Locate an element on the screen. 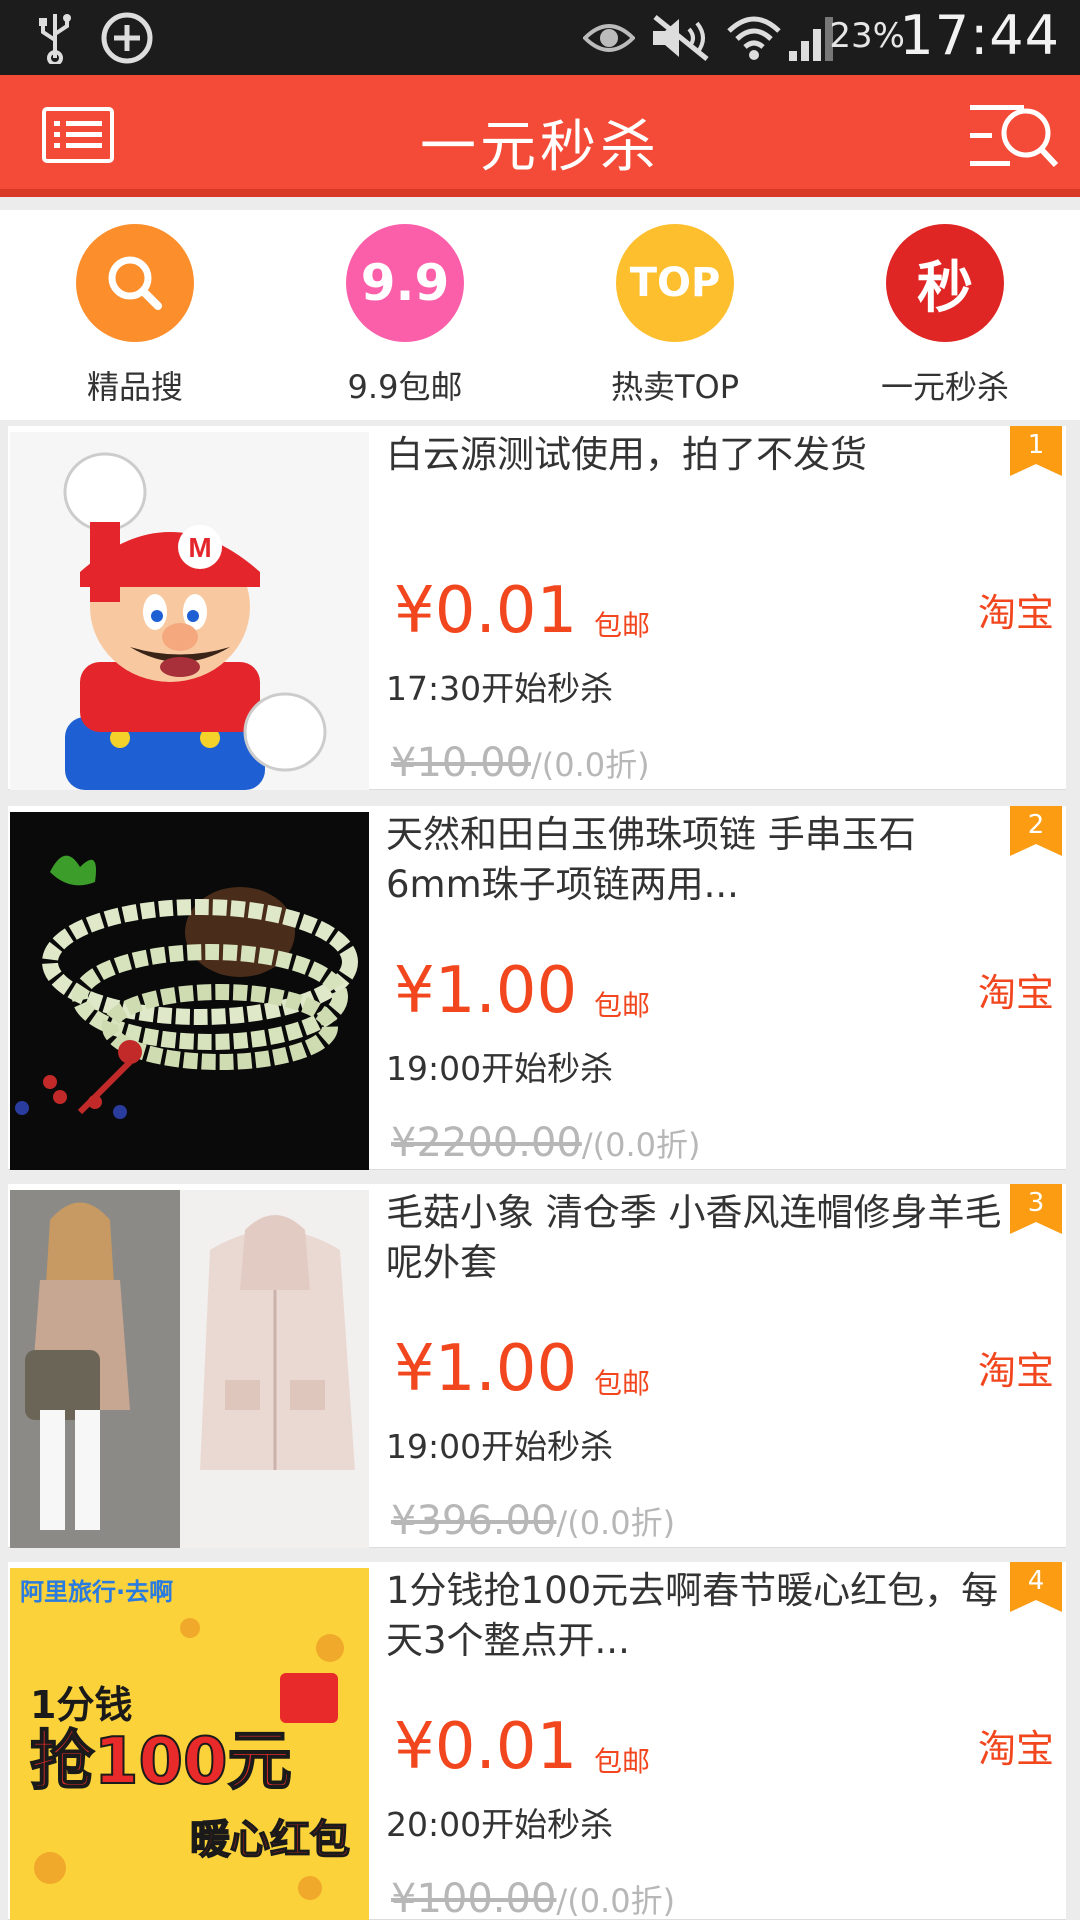  rank-badge: 4 is located at coordinates (1036, 1587).